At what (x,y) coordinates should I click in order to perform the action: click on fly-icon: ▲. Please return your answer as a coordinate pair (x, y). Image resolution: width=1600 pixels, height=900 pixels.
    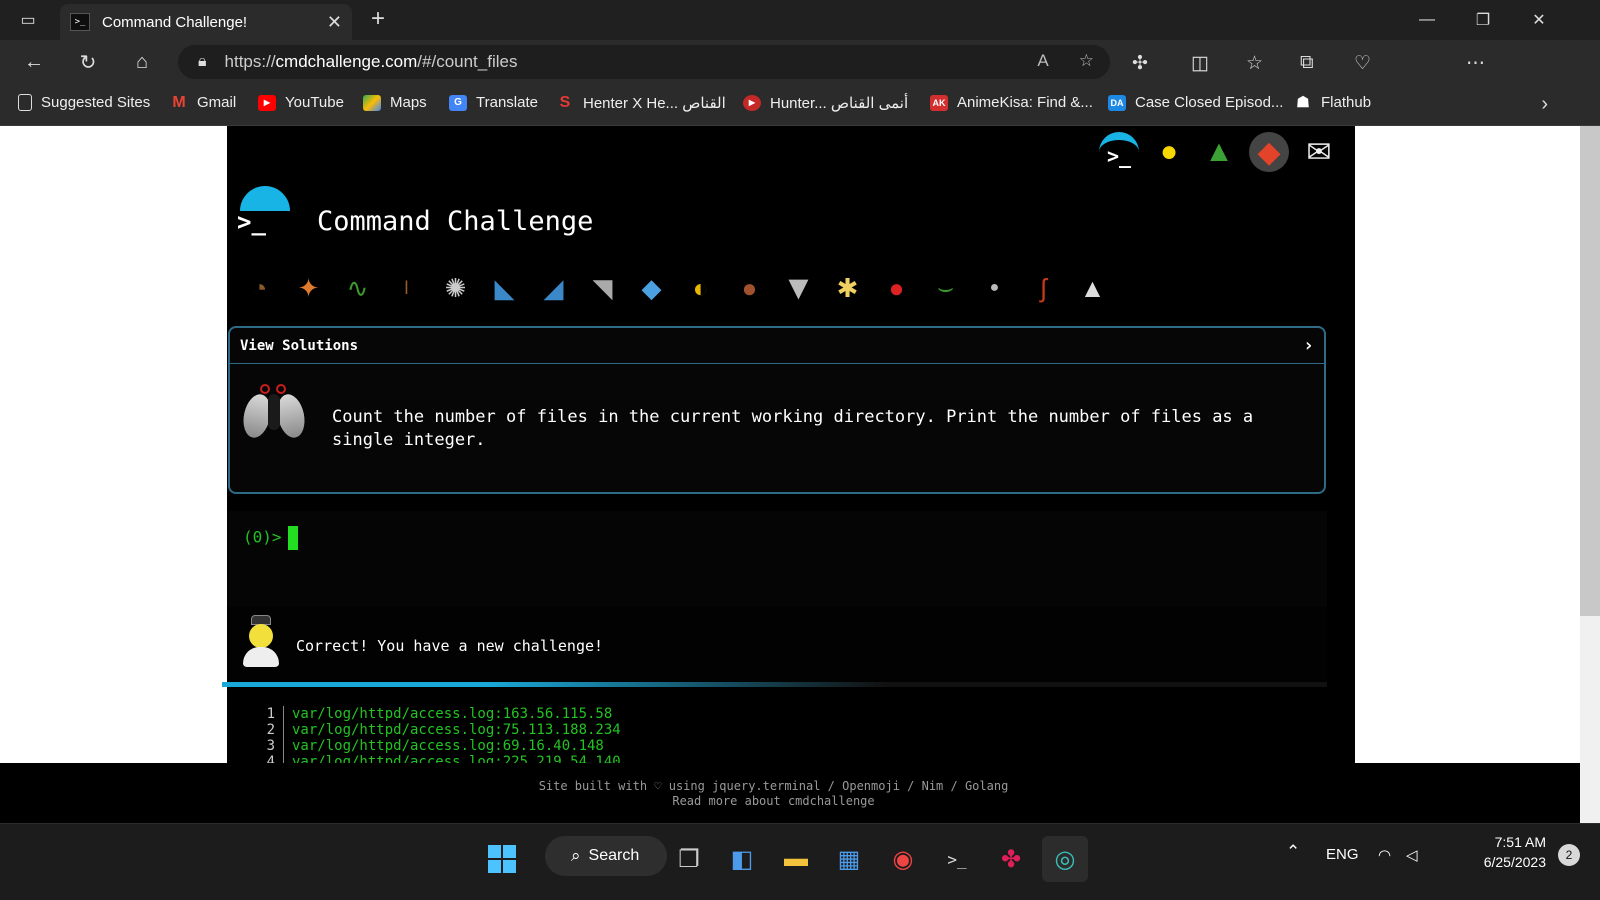
    Looking at the image, I should click on (1092, 288).